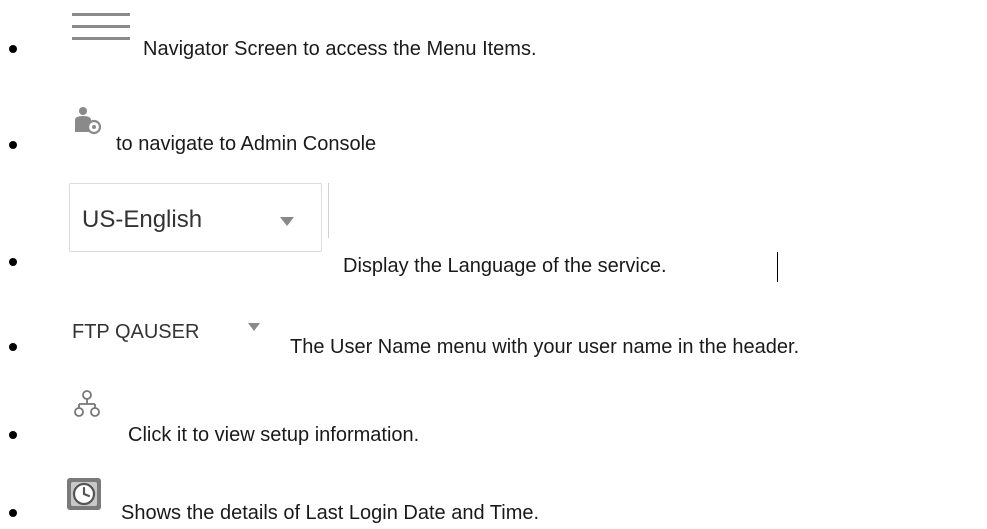  Describe the element at coordinates (101, 27) in the screenshot. I see `hamburger-menu-icon` at that location.